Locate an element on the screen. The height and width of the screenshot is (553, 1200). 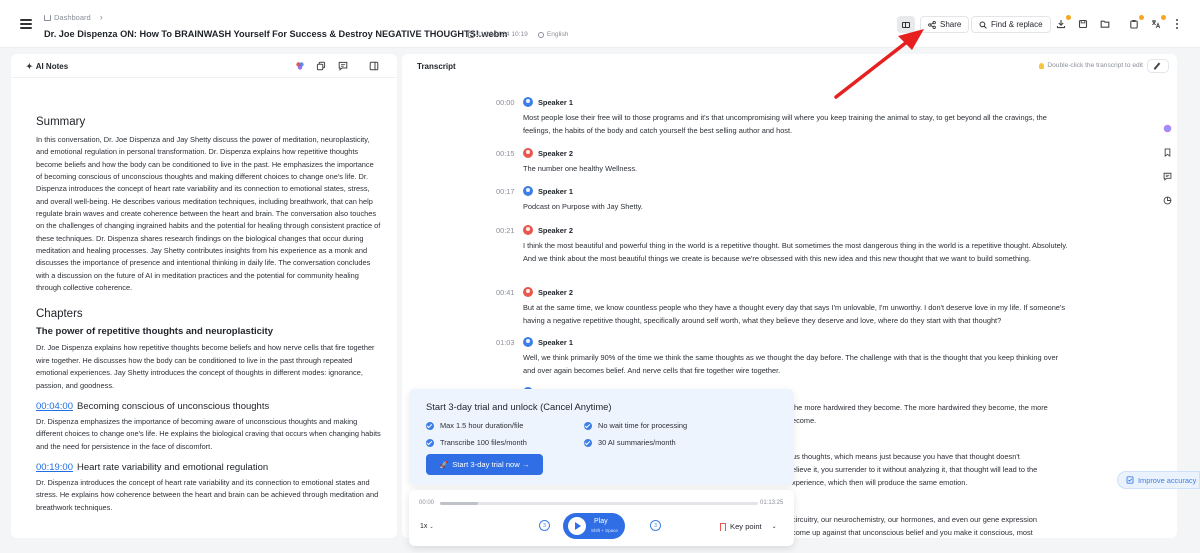
chapter-timestamp-link: 00:04:00 is located at coordinates (54, 406).